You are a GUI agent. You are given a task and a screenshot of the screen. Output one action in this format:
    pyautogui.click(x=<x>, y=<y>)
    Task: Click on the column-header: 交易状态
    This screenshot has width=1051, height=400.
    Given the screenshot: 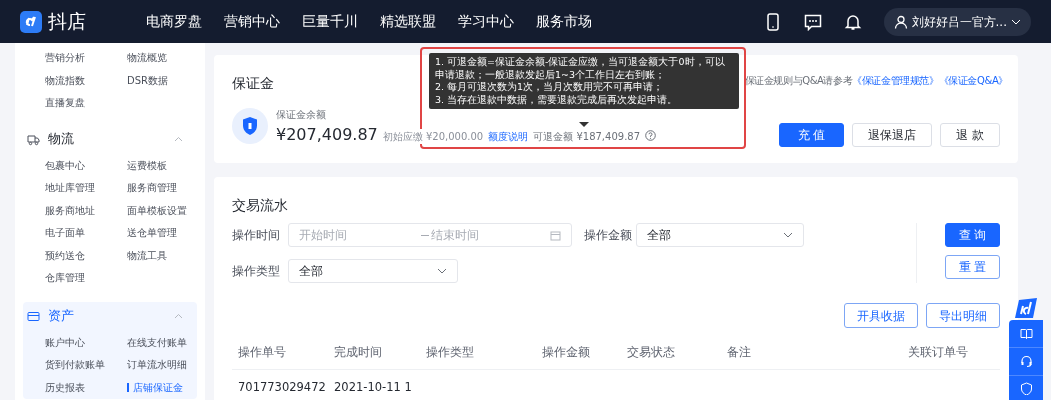 What is the action you would take?
    pyautogui.click(x=651, y=353)
    